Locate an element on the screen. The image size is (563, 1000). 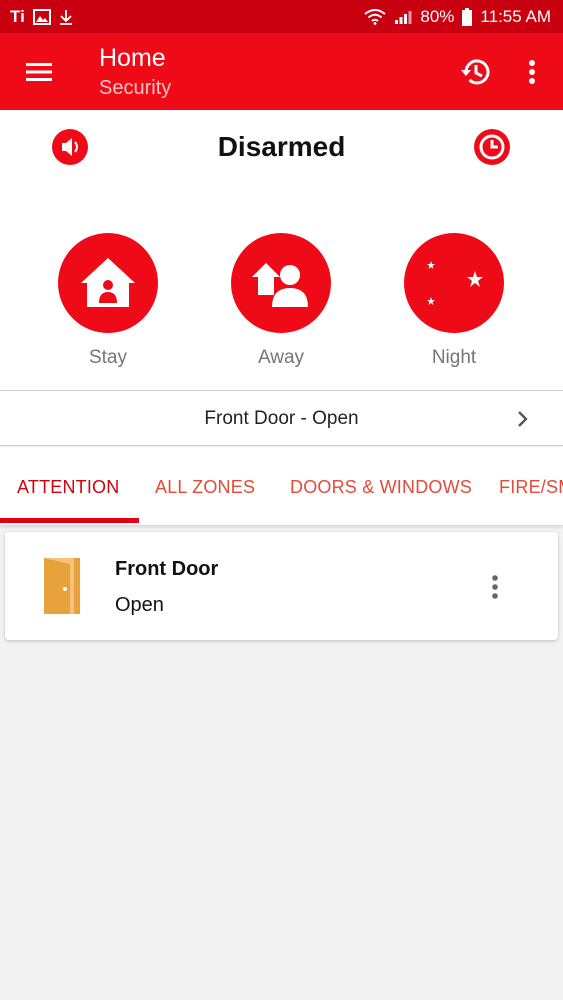
menu-icon is located at coordinates (39, 72).